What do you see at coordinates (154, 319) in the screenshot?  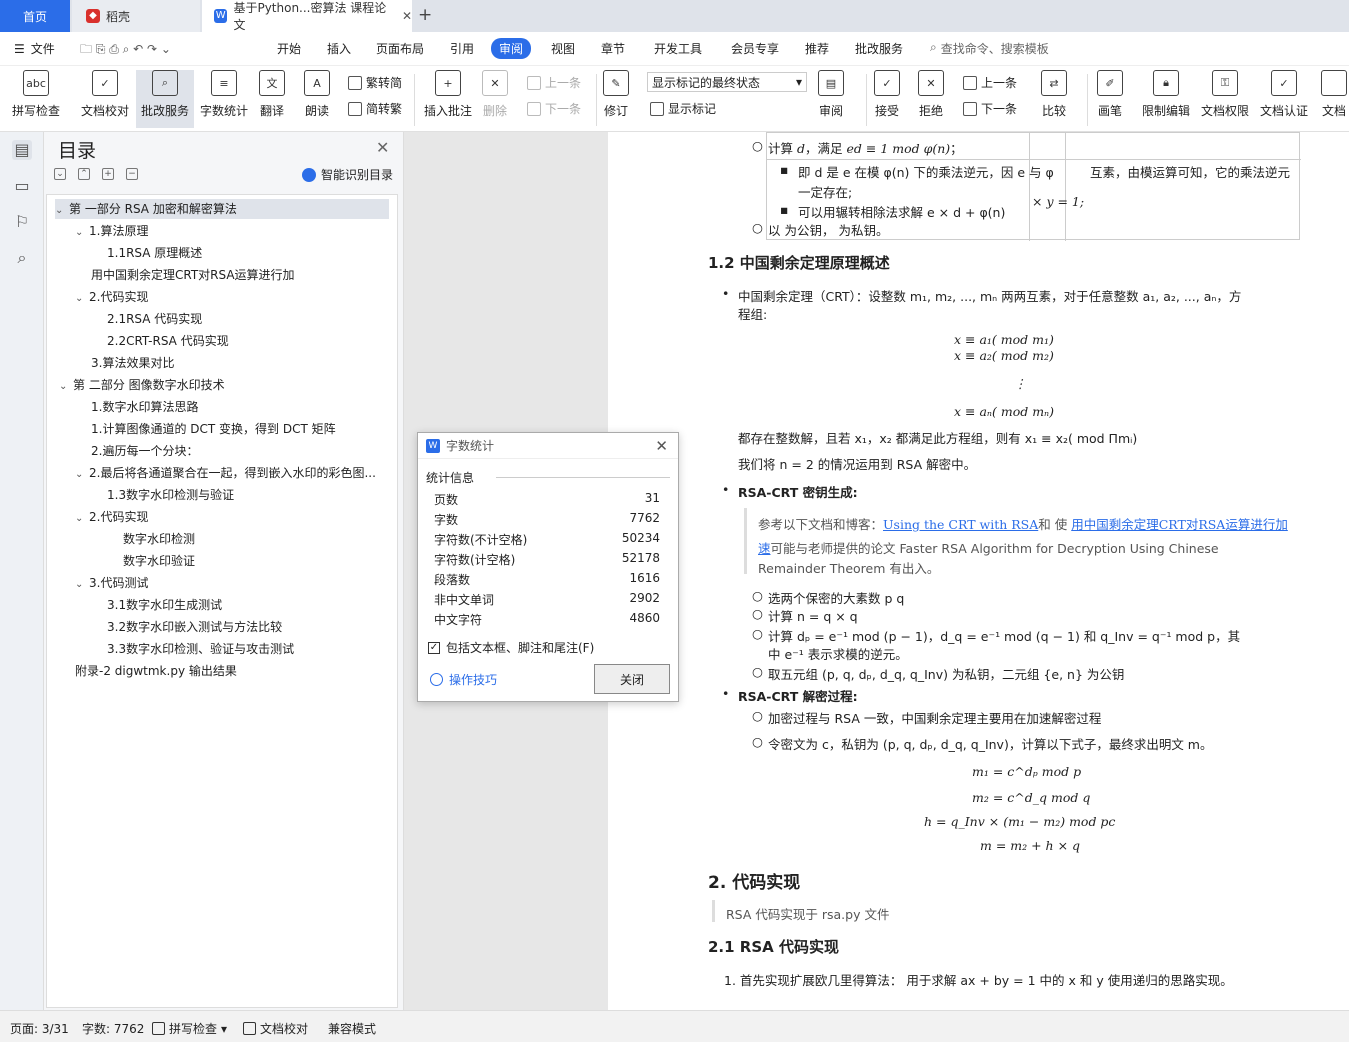 I see `toc-item: 2.1RSA 代码实现` at bounding box center [154, 319].